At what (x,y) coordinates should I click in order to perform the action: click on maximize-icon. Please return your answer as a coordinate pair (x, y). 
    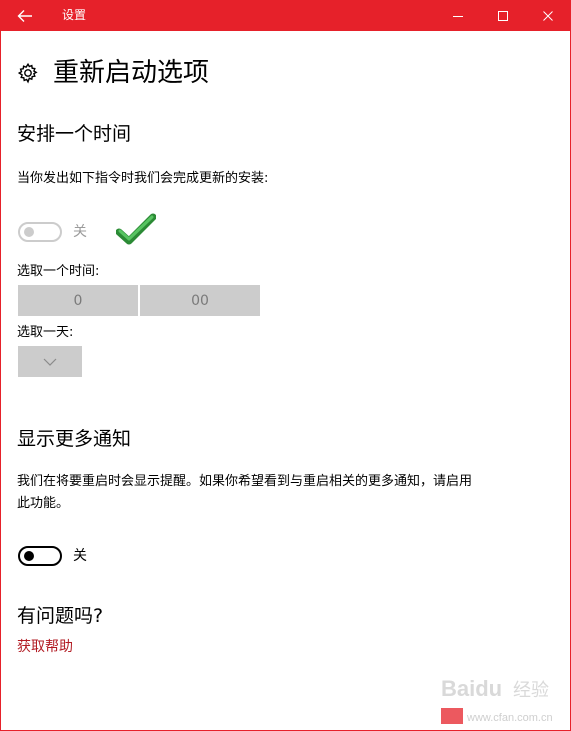
    Looking at the image, I should click on (503, 15).